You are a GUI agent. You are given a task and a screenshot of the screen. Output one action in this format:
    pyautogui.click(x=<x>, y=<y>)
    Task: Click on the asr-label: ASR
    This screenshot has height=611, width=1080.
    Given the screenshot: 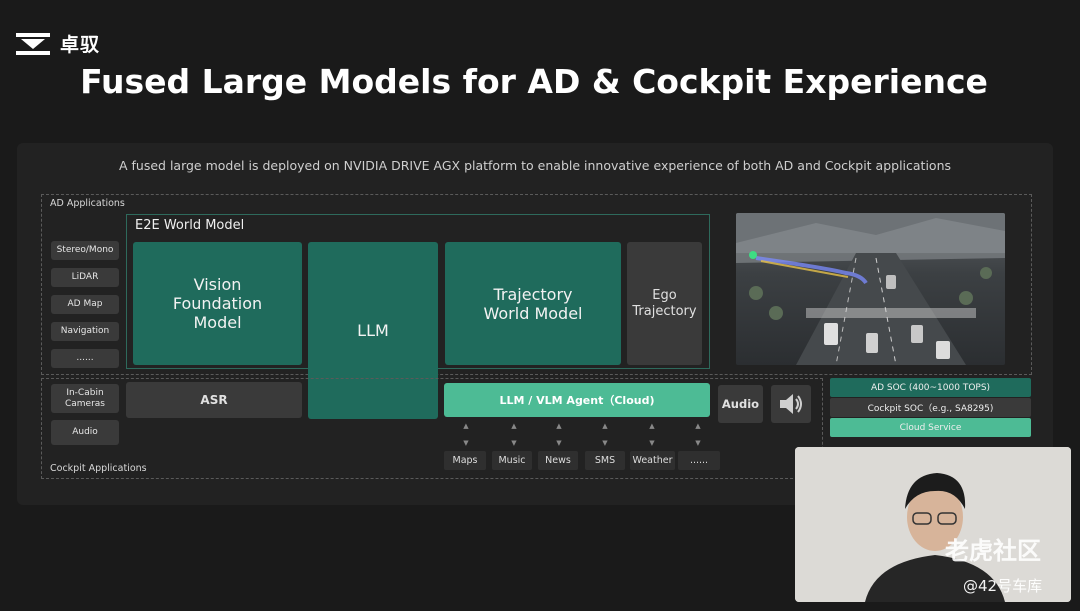 What is the action you would take?
    pyautogui.click(x=214, y=400)
    